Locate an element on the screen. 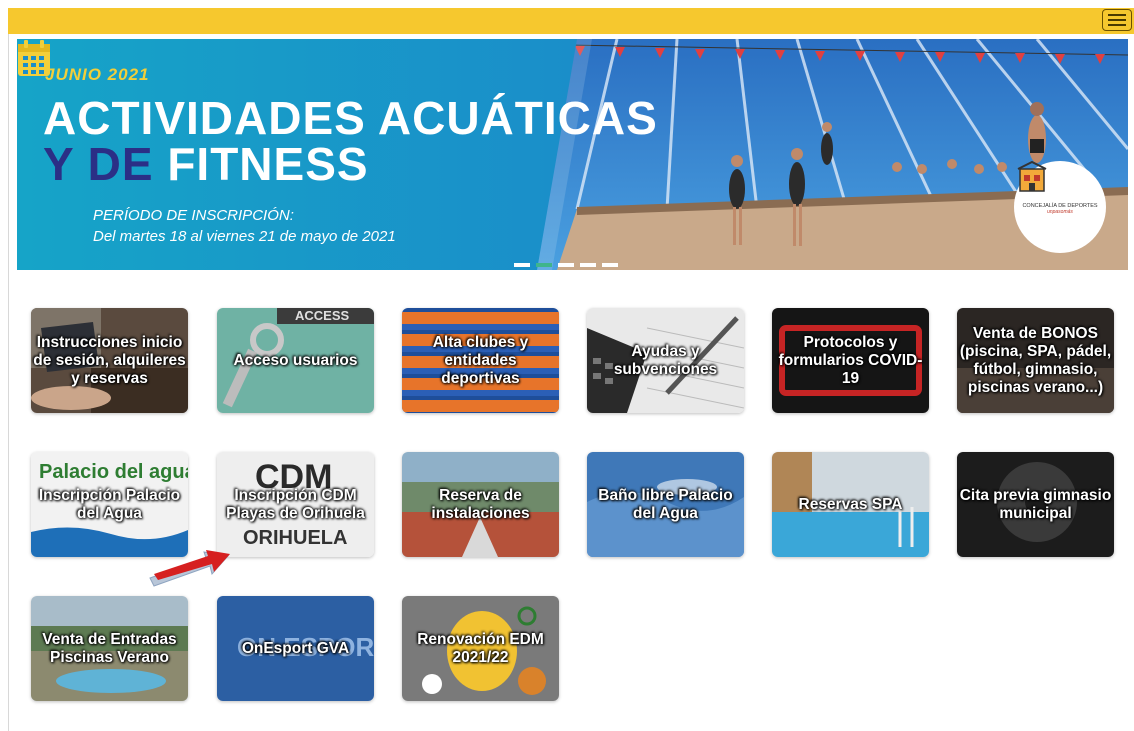 The image size is (1134, 731). tile-label: Inscripción CDM Playas de Orihuela is located at coordinates (295, 504).